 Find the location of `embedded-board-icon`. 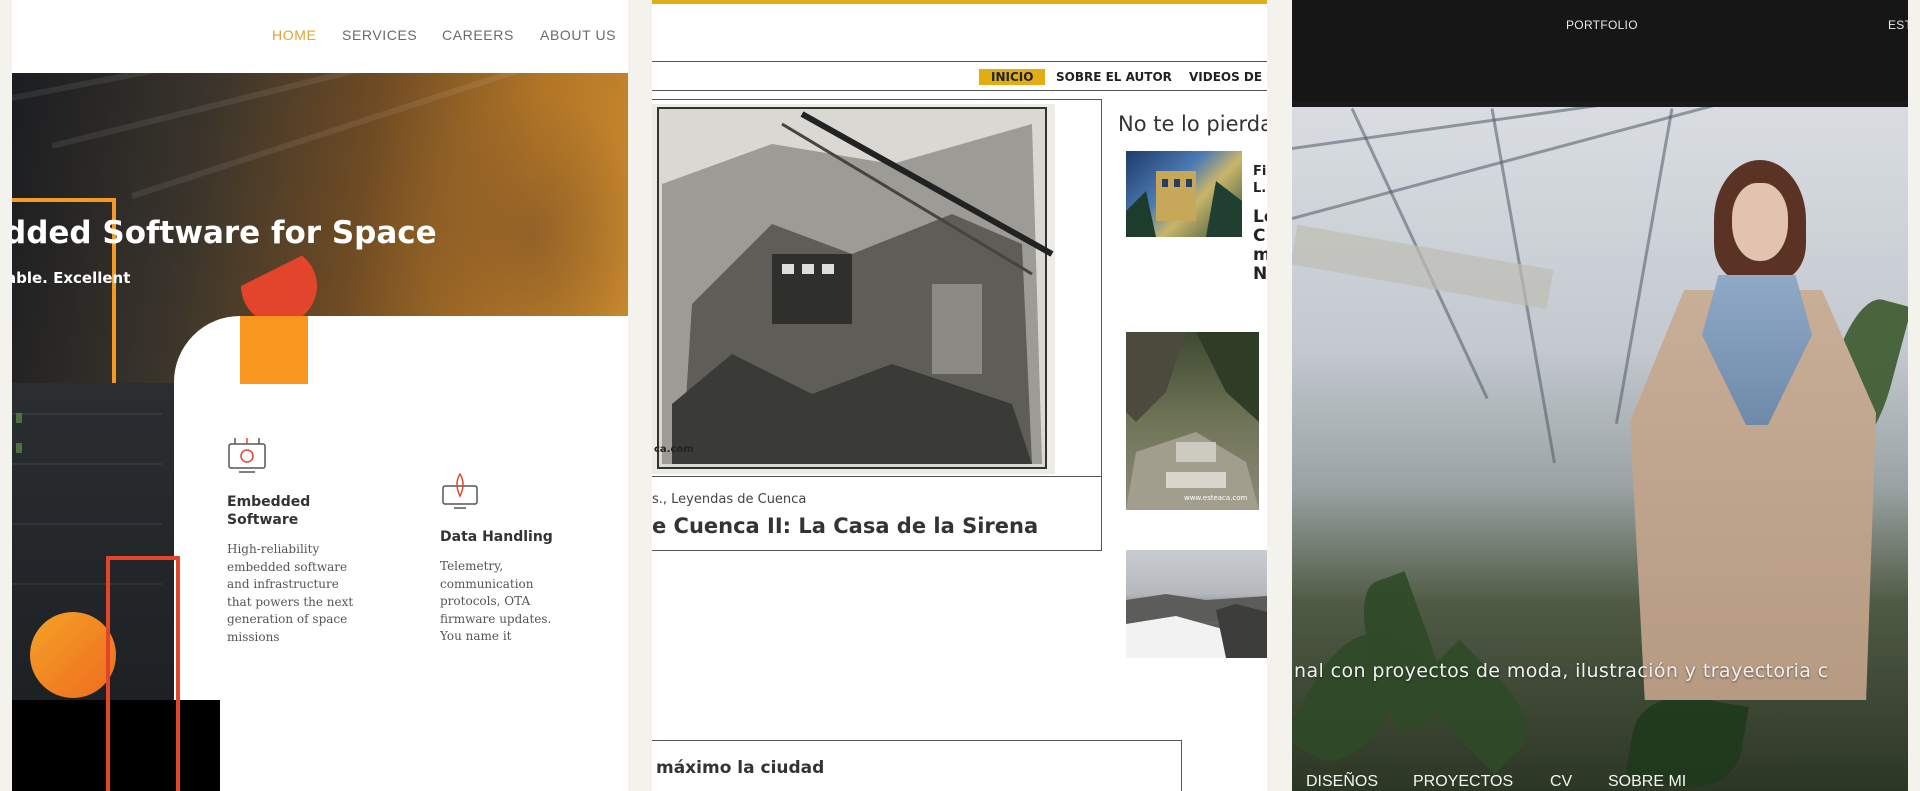

embedded-board-icon is located at coordinates (247, 455).